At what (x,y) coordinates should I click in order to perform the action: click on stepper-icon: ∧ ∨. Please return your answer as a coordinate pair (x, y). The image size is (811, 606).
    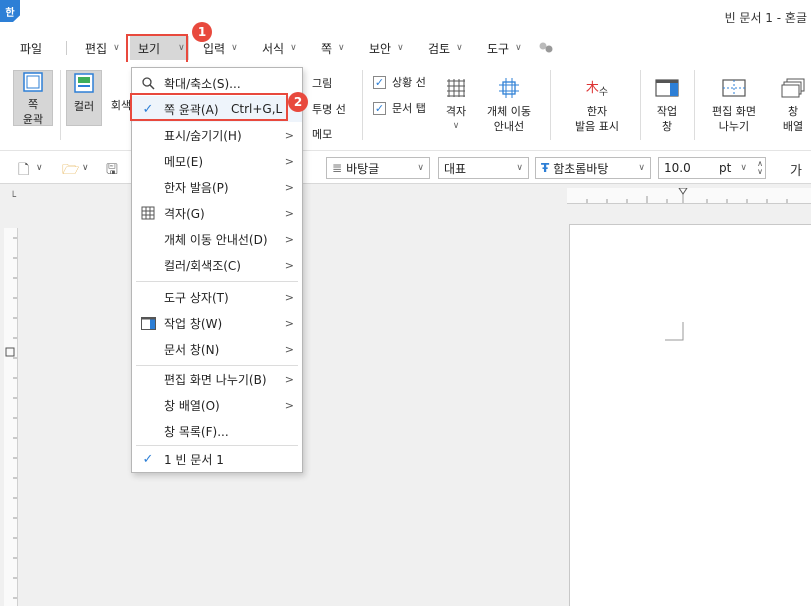
    Looking at the image, I should click on (760, 168).